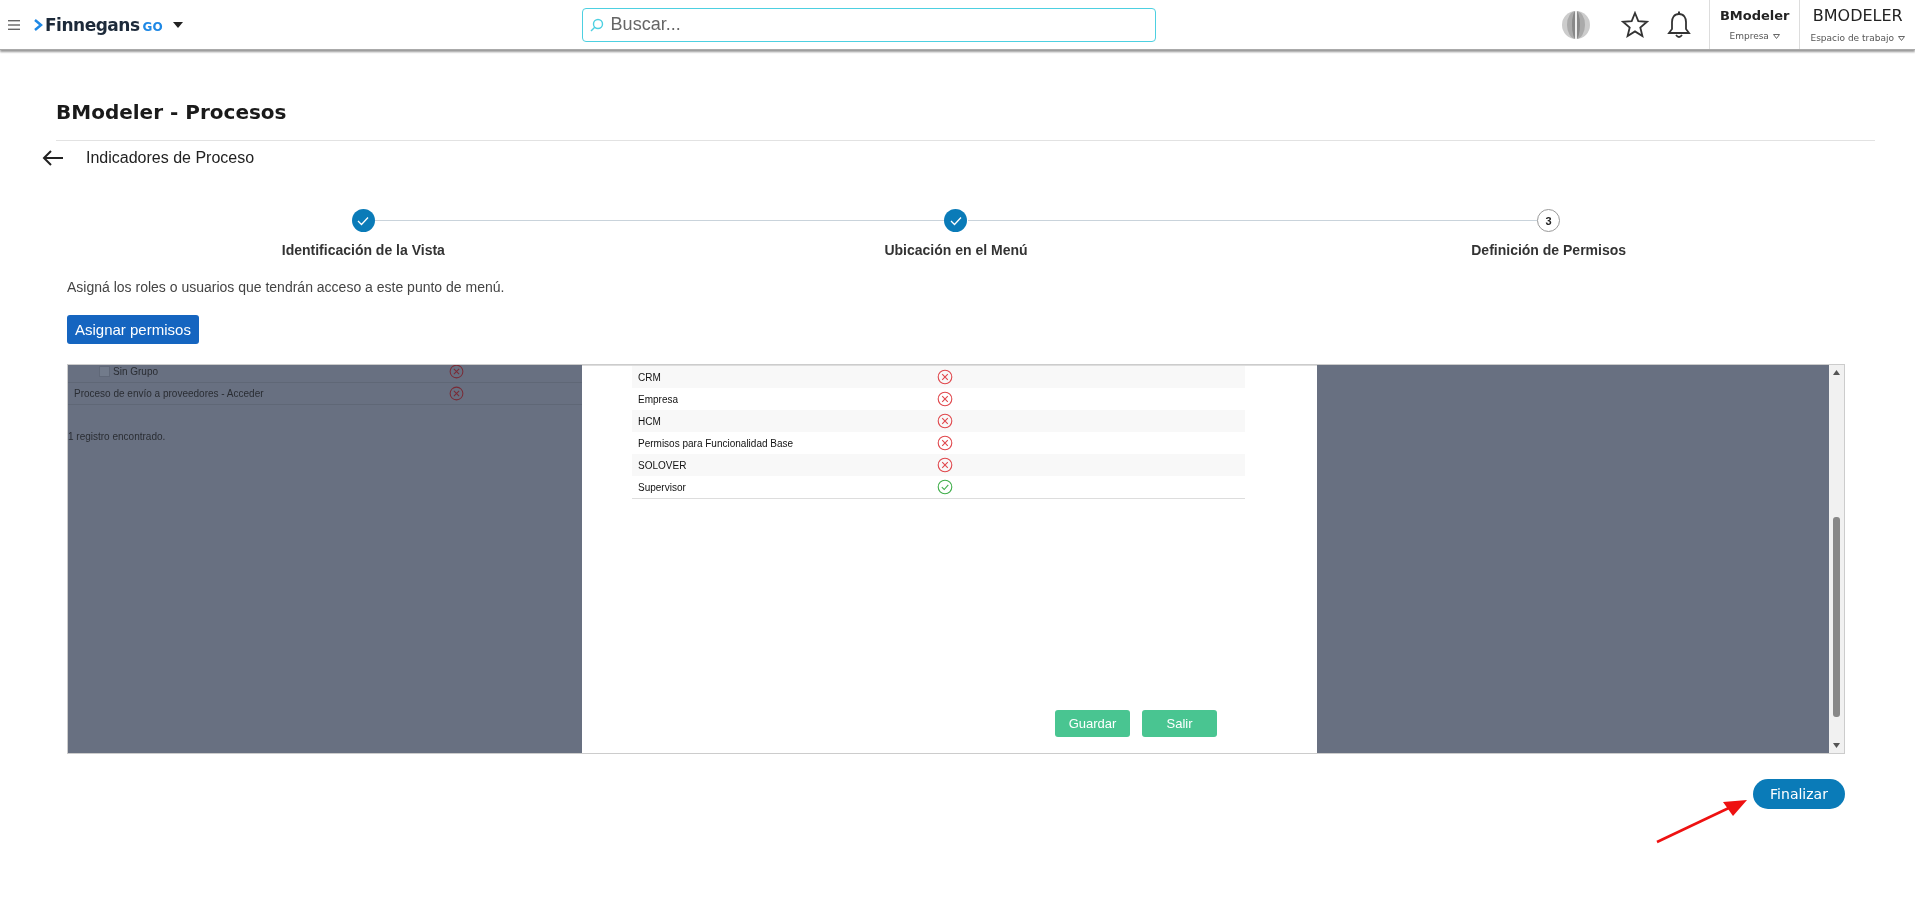 The width and height of the screenshot is (1915, 906). Describe the element at coordinates (152, 26) in the screenshot. I see `logo-suffix: GO` at that location.